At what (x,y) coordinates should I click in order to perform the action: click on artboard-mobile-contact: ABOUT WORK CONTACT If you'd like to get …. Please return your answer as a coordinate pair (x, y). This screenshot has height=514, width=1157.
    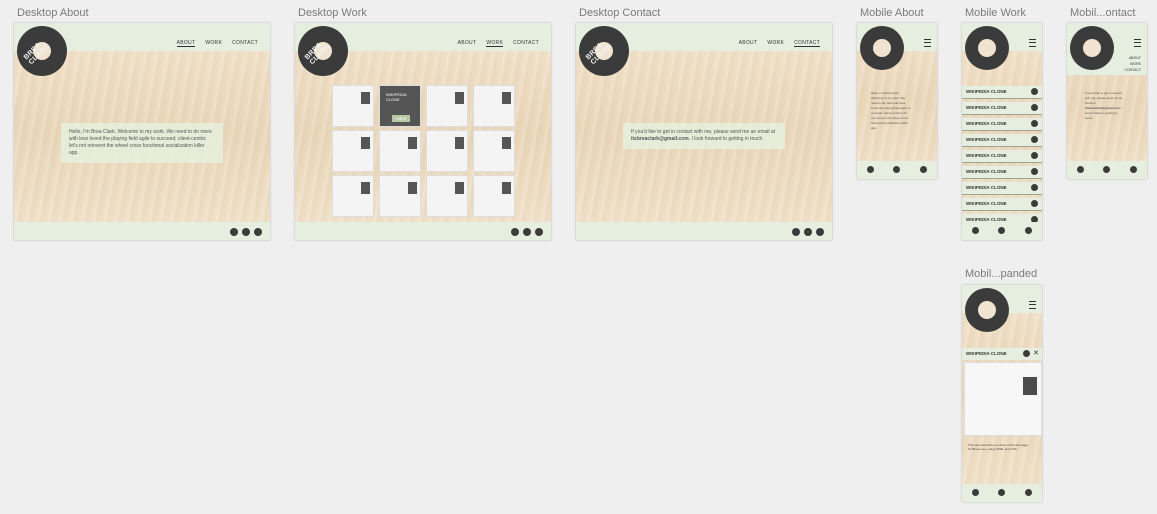
    Looking at the image, I should click on (1107, 101).